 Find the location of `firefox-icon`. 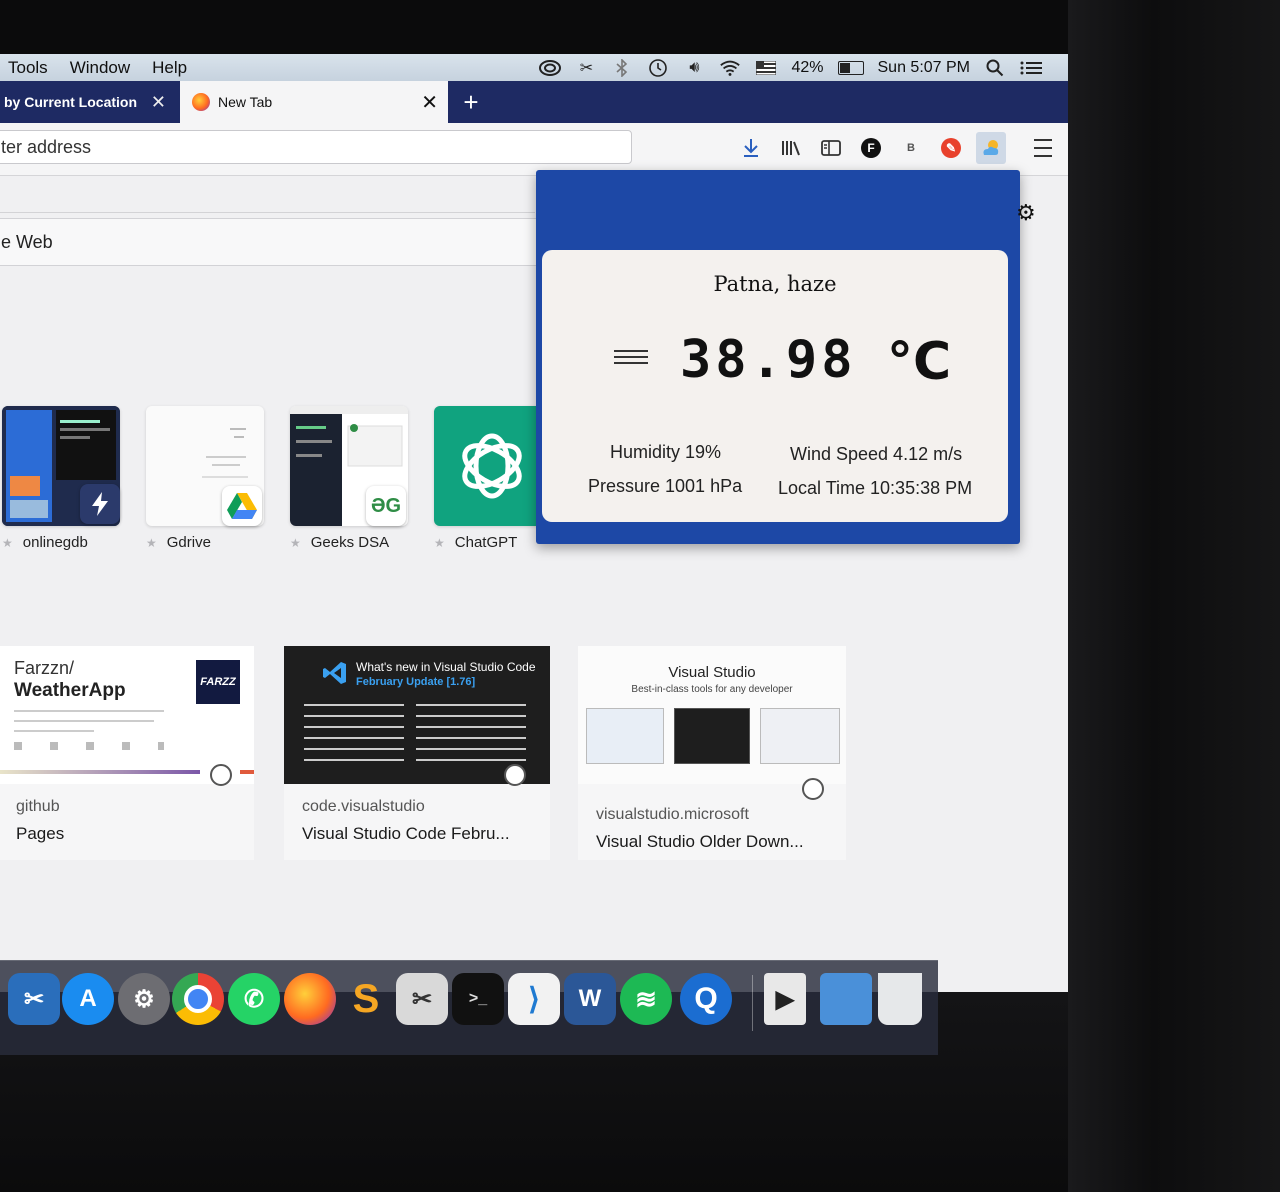

firefox-icon is located at coordinates (310, 999).